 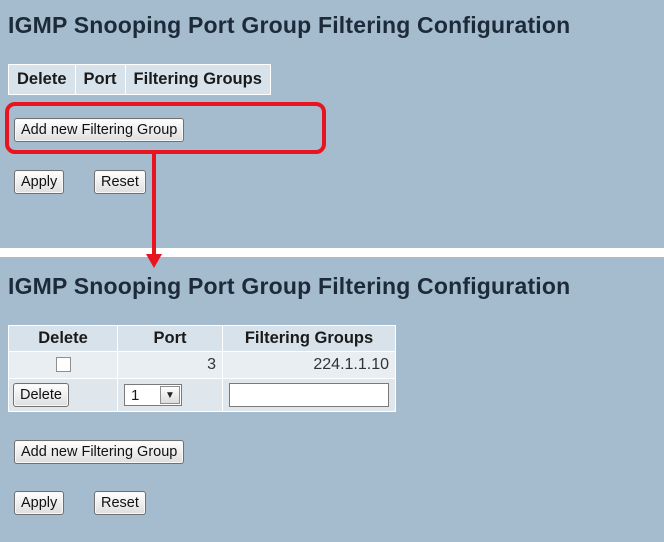 I want to click on delete-button: Delete, so click(x=41, y=395).